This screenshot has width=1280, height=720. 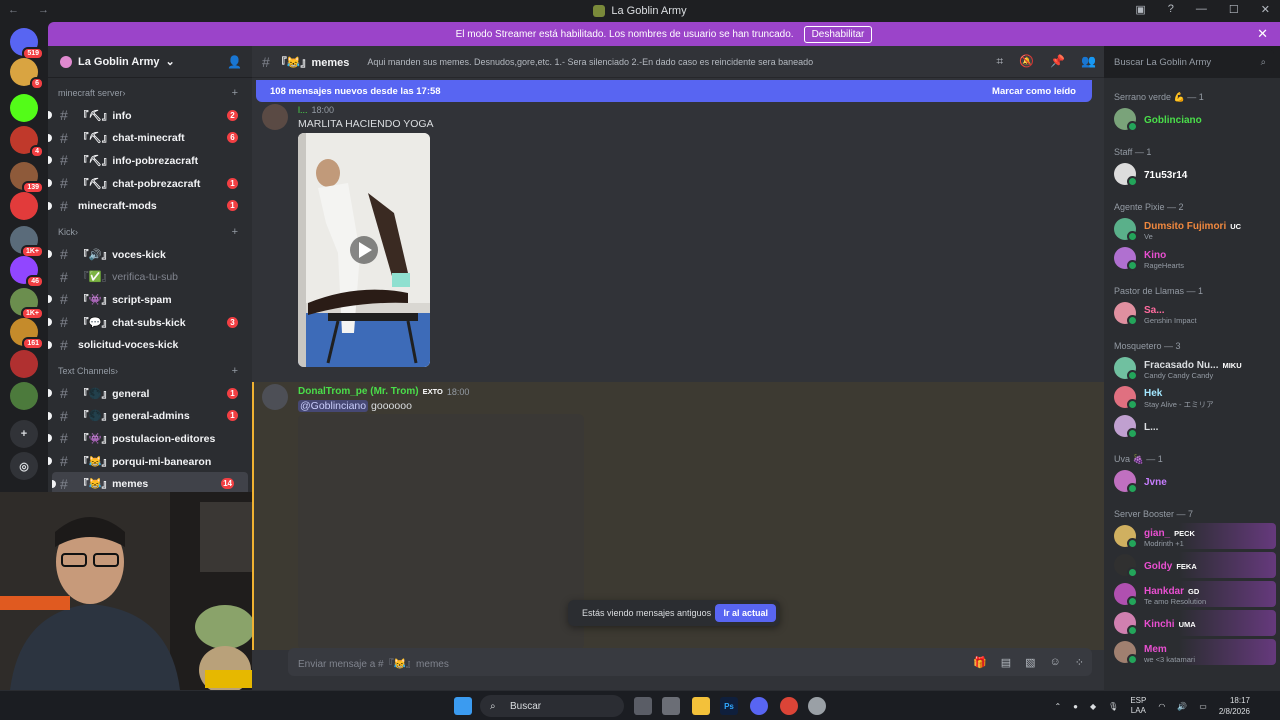 What do you see at coordinates (1195, 397) in the screenshot?
I see `member-item: Hek Stay Alive - エミリア` at bounding box center [1195, 397].